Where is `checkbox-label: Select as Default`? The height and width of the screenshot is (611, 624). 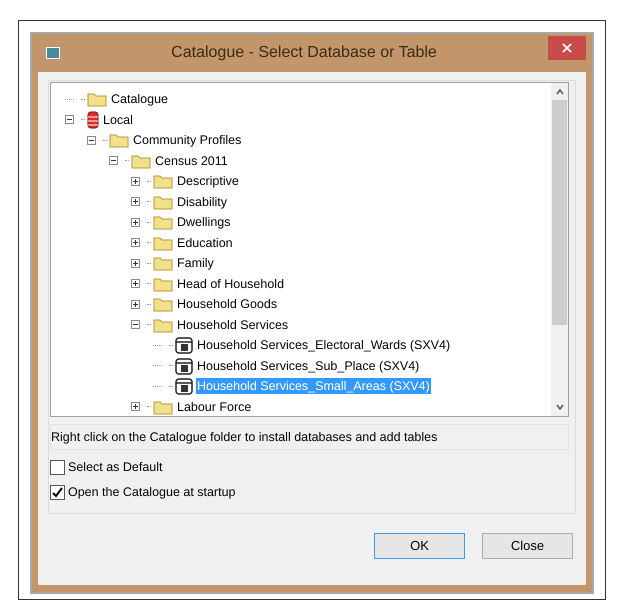
checkbox-label: Select as Default is located at coordinates (115, 467).